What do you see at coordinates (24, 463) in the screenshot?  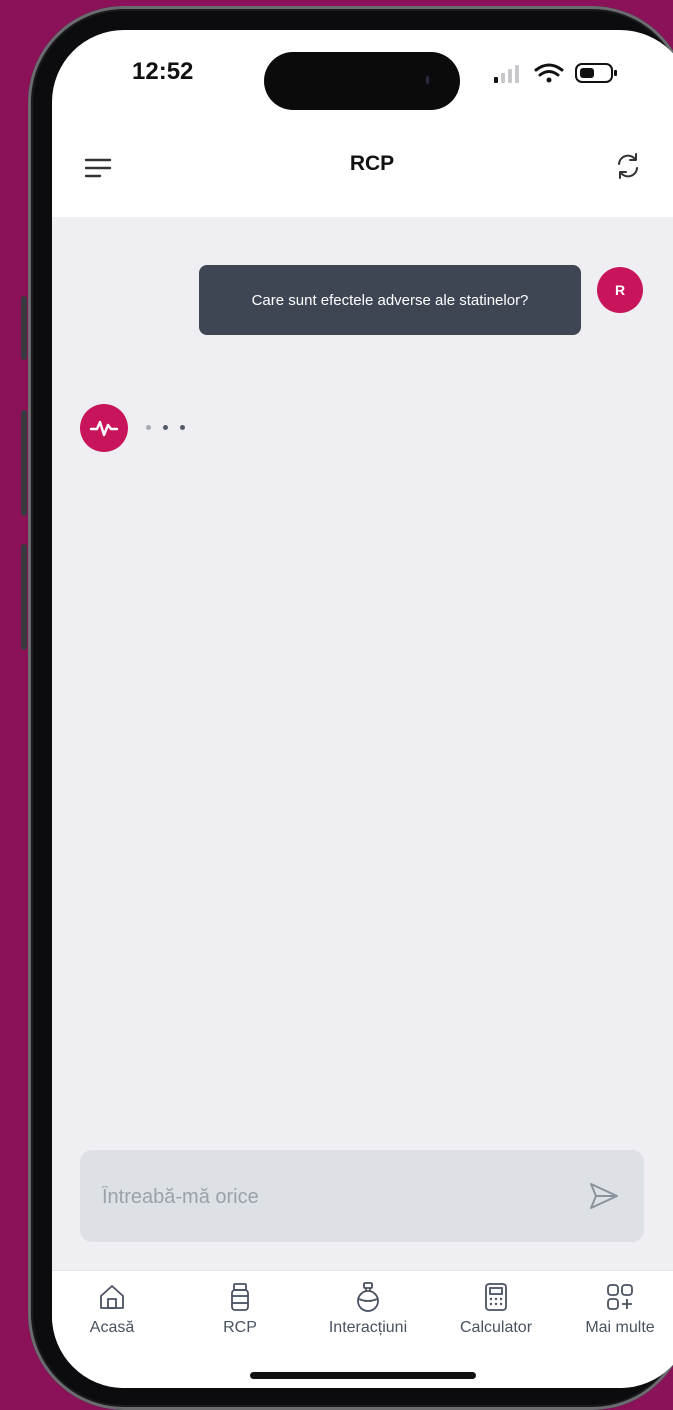 I see `volume-up-button` at bounding box center [24, 463].